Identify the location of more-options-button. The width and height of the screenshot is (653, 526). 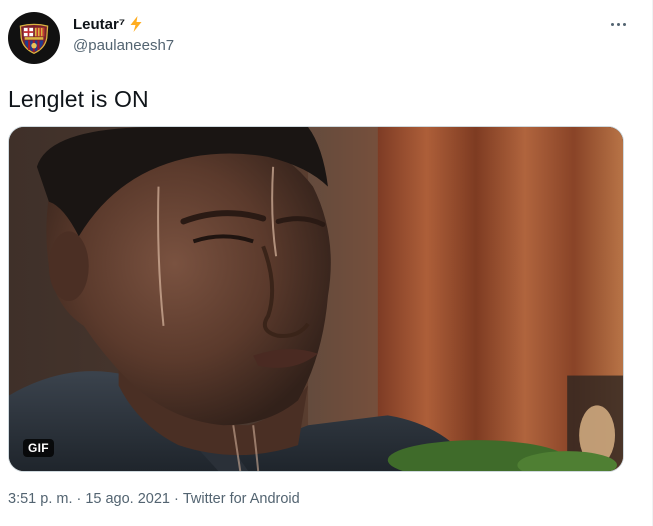
(618, 24).